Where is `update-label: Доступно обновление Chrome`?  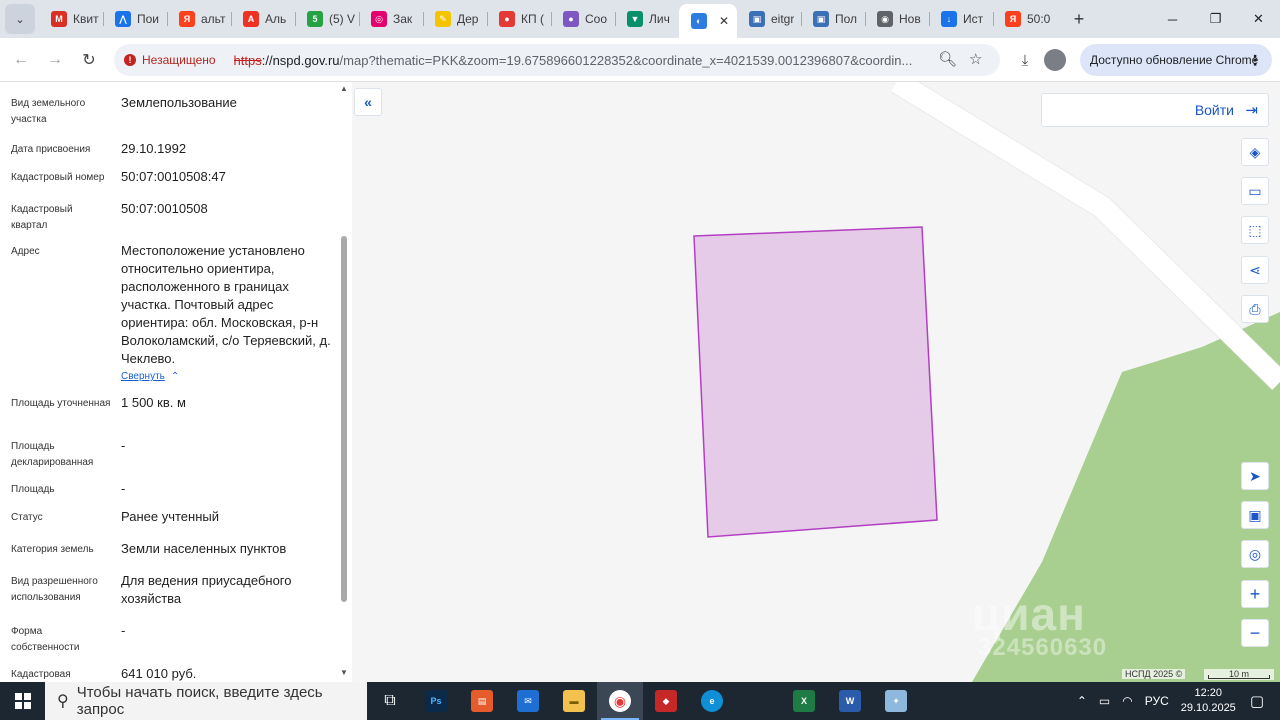 update-label: Доступно обновление Chrome is located at coordinates (1174, 60).